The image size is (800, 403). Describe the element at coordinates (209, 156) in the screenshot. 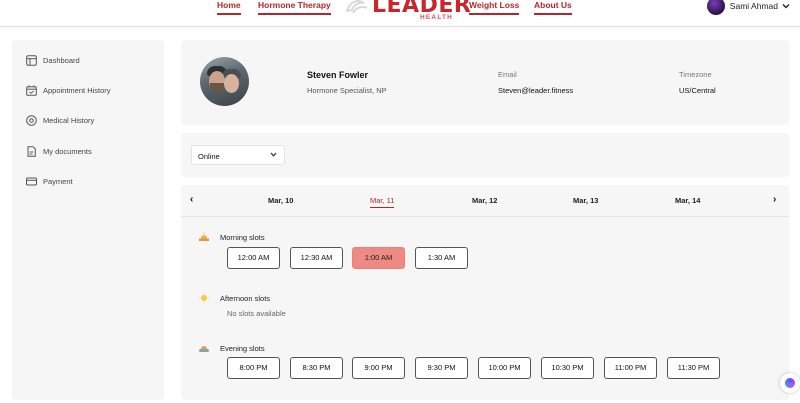

I see `visit-mode-value: Online` at that location.